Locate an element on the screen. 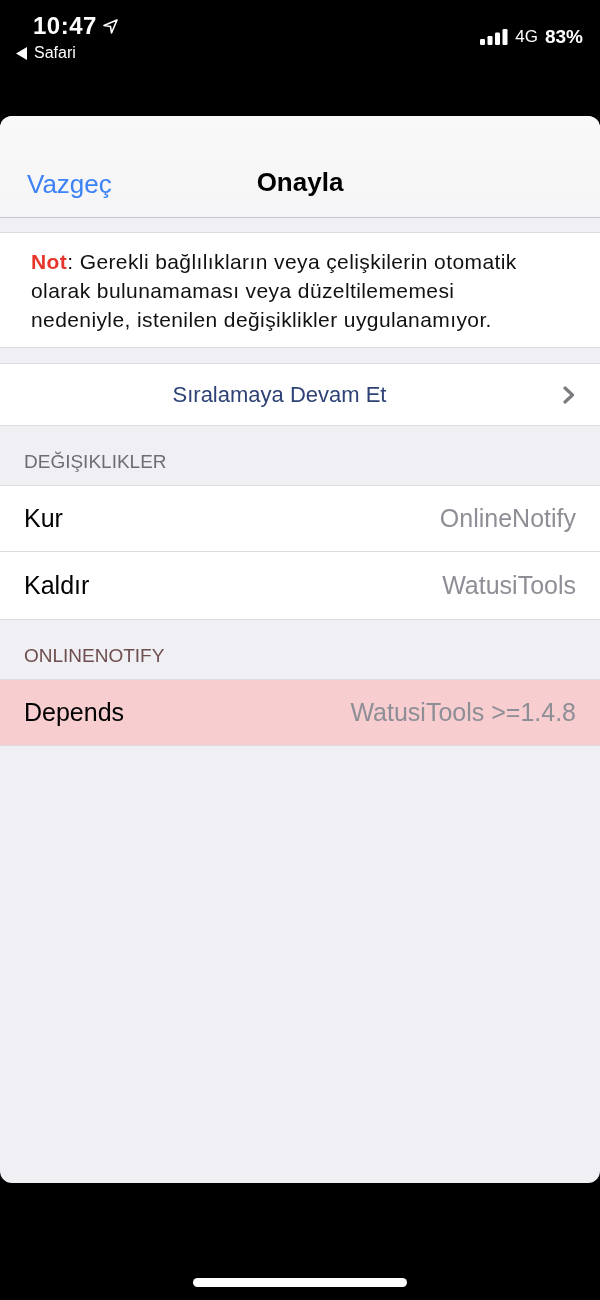 The height and width of the screenshot is (1300, 600). signal-bars-icon is located at coordinates (494, 37).